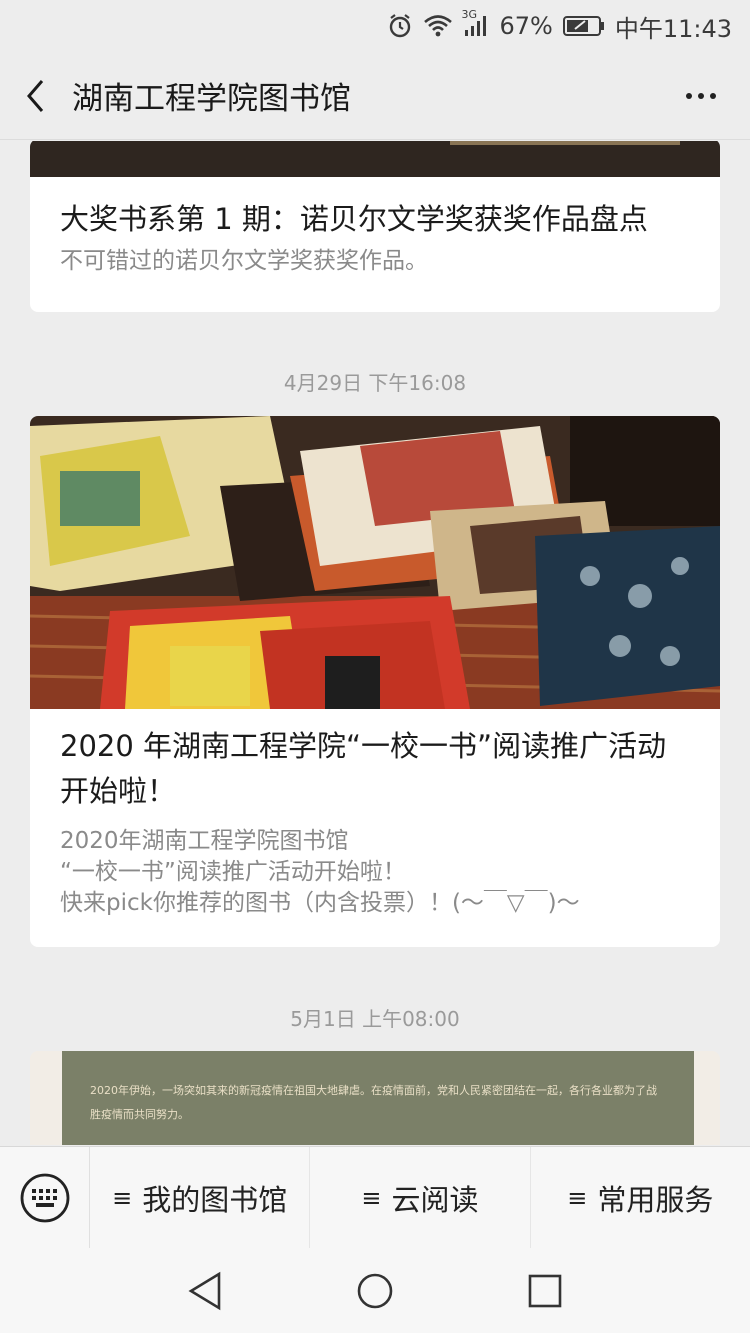 This screenshot has width=750, height=1333. I want to click on battery-icon, so click(583, 26).